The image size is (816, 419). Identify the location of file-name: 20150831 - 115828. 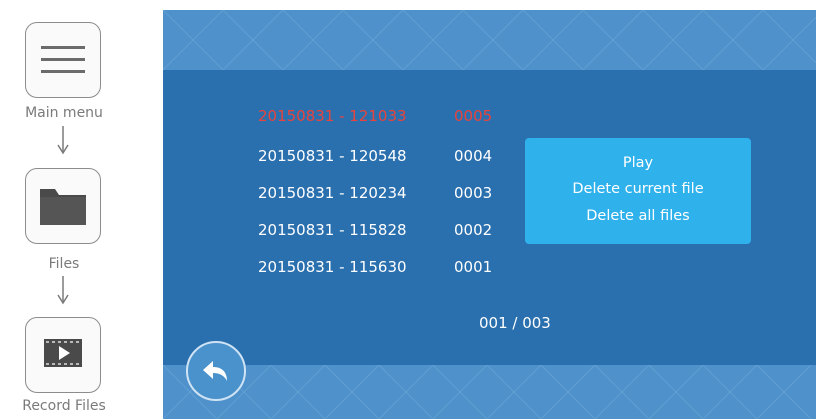
(332, 230).